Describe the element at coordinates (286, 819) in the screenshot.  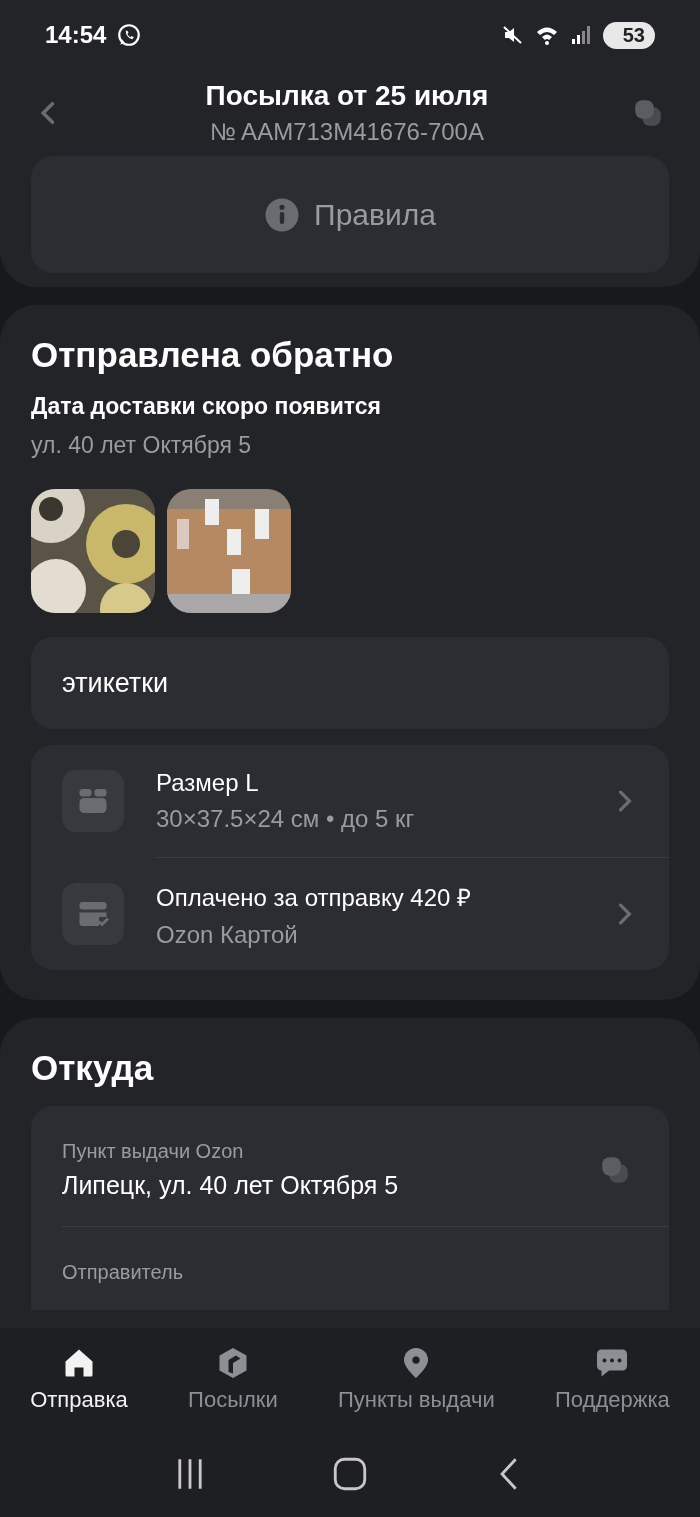
I see `row-subtitle: 30×37.5×24 см • до 5 кг` at that location.